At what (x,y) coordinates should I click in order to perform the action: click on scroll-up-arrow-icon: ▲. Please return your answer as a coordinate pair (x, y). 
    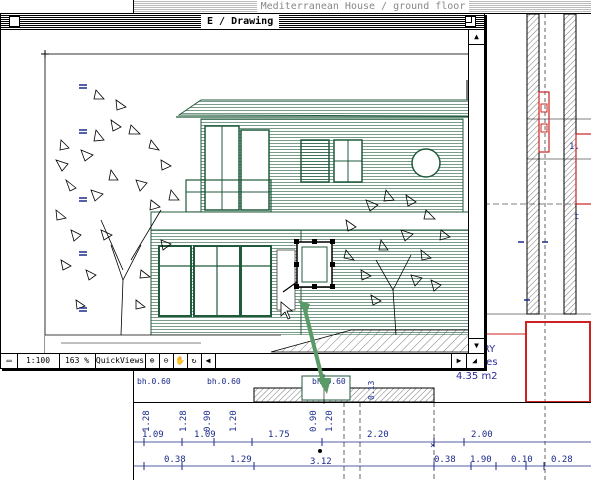
    Looking at the image, I should click on (476, 37).